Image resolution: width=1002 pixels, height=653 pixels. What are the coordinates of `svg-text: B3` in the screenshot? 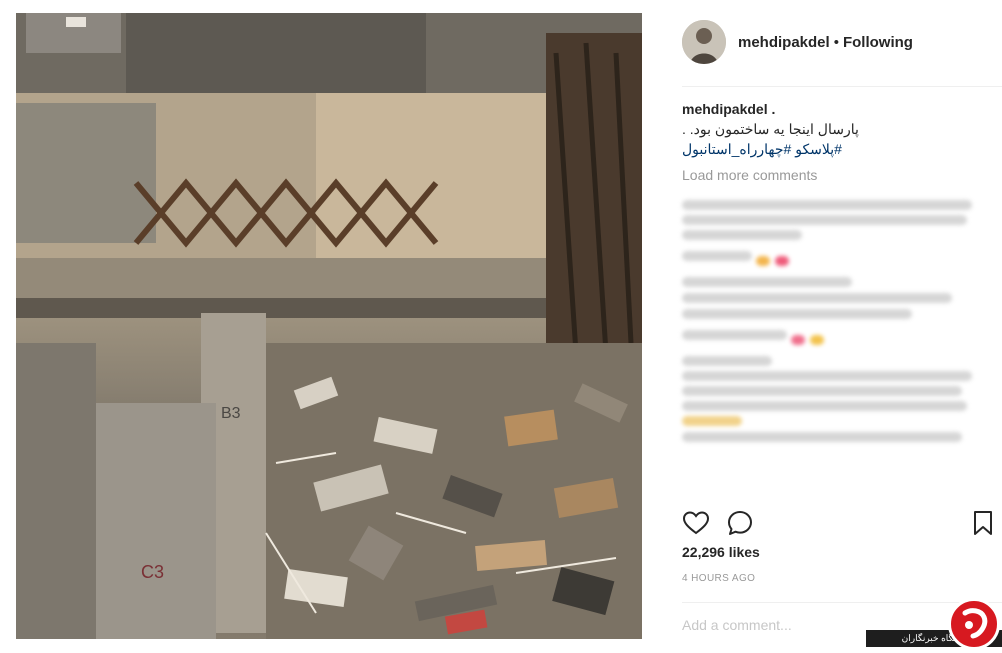 It's located at (231, 413).